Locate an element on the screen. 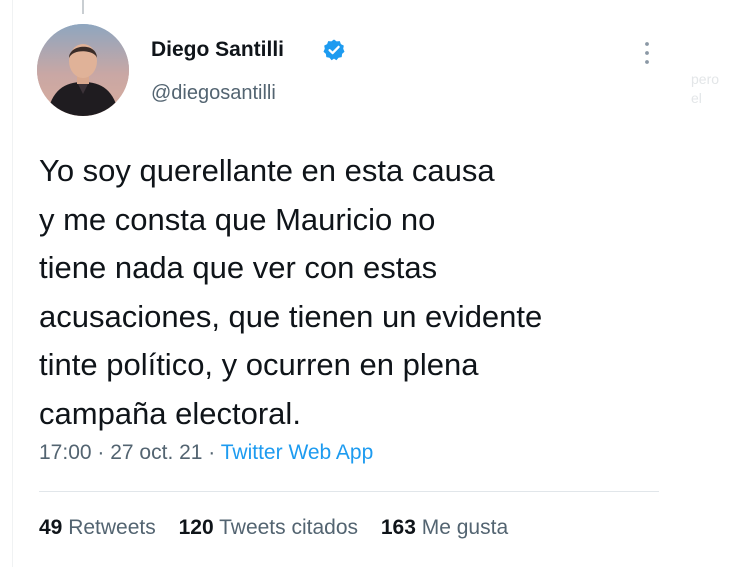 Image resolution: width=730 pixels, height=567 pixels. divider is located at coordinates (349, 491).